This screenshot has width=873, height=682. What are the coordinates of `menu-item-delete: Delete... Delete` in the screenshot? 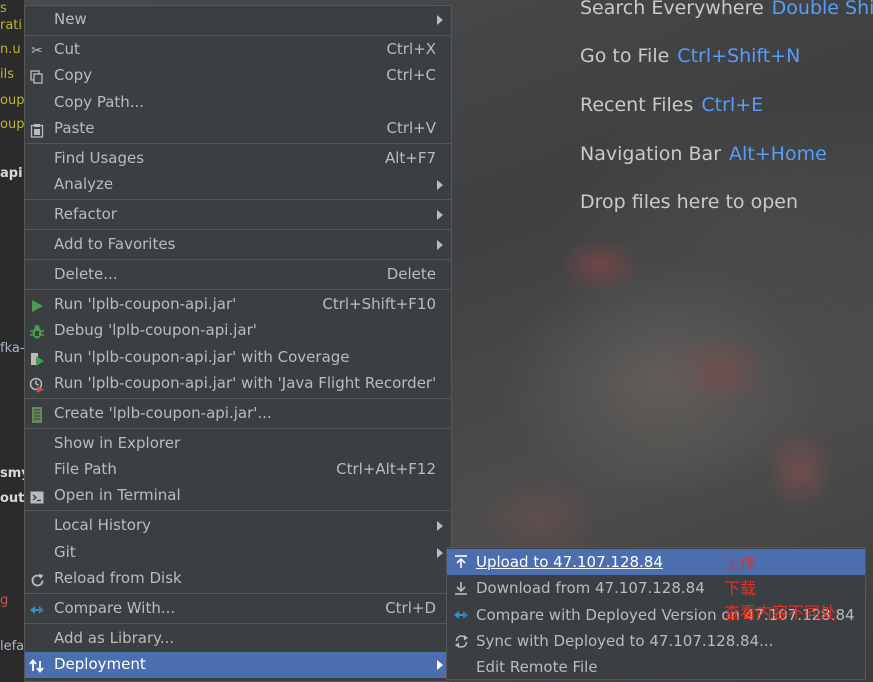 It's located at (238, 275).